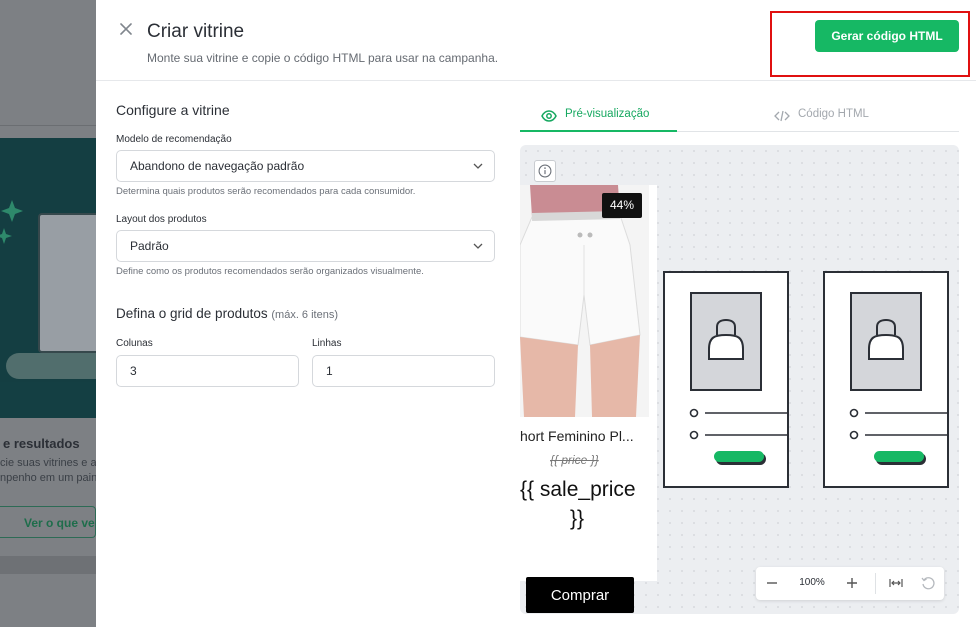 Image resolution: width=976 pixels, height=627 pixels. I want to click on background-hero-illustration, so click(48, 278).